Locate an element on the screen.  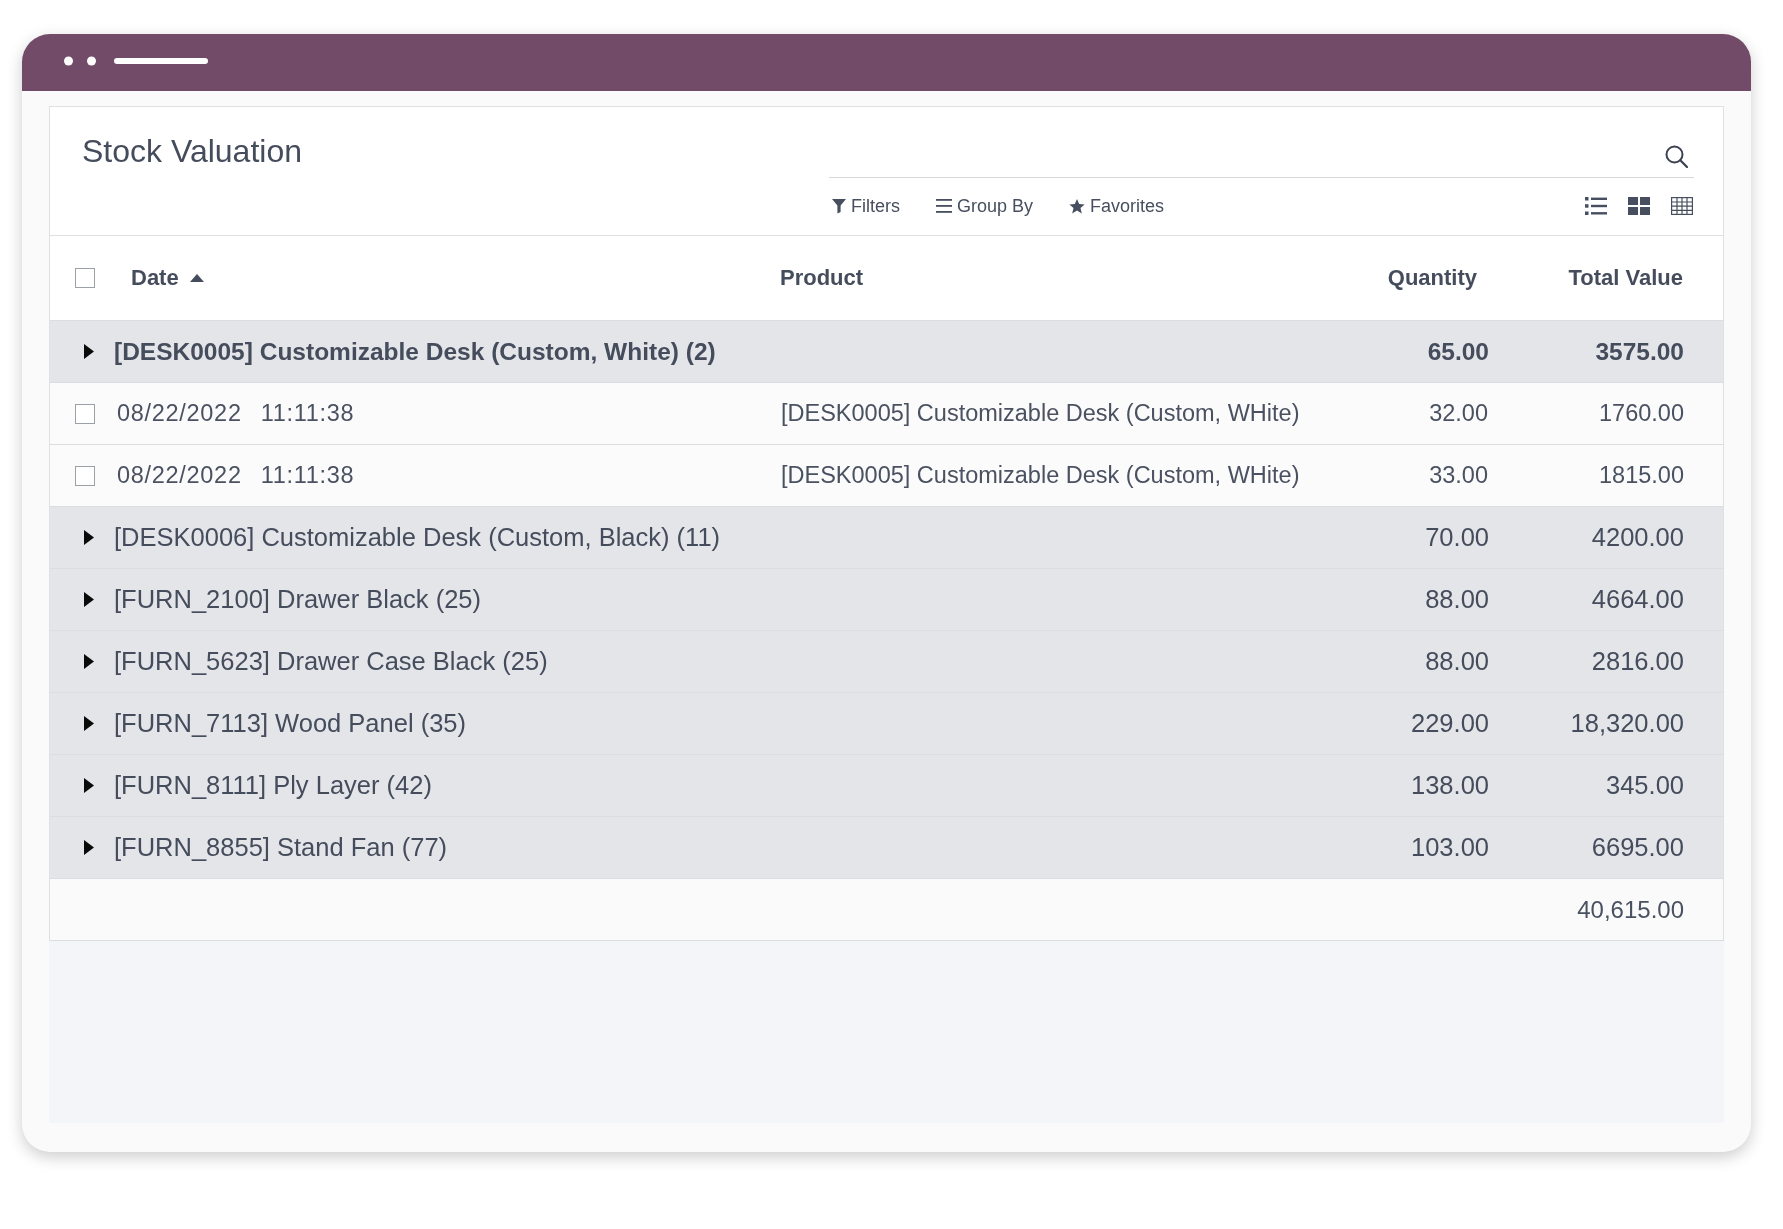
window-controls-icon is located at coordinates (136, 60).